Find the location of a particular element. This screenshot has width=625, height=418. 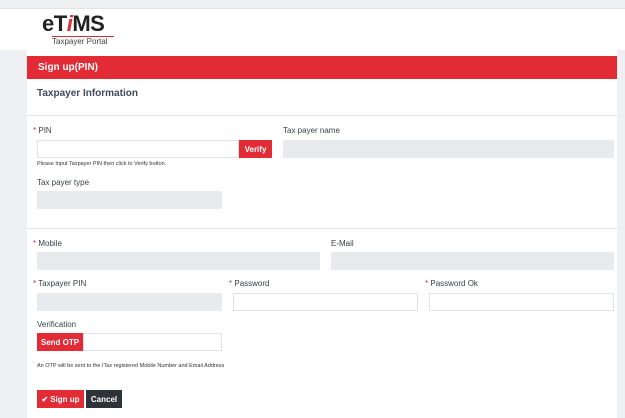

taxpayer-pin-label-text: Taxpayer PIN is located at coordinates (62, 283).